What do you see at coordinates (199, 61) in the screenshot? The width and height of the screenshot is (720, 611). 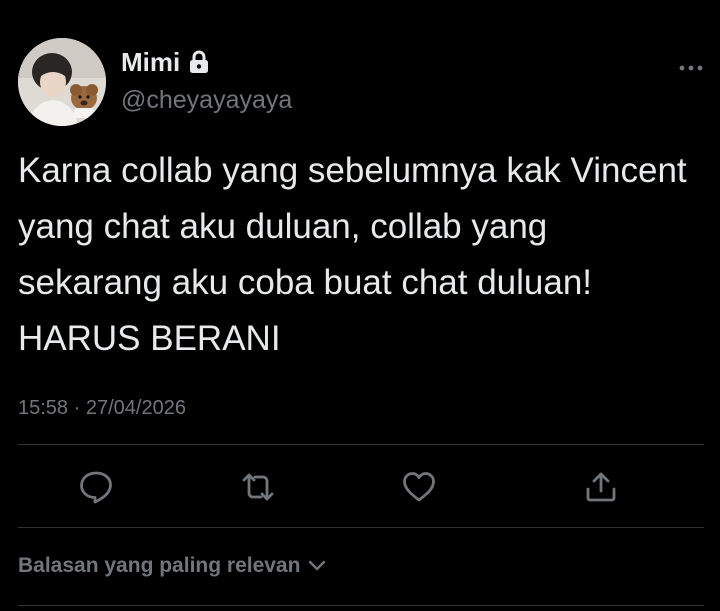 I see `lock-icon` at bounding box center [199, 61].